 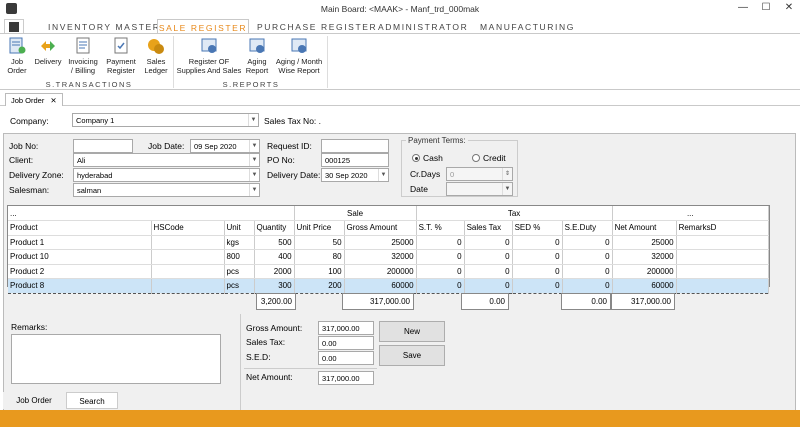 What do you see at coordinates (479, 174) in the screenshot?
I see `cr-days-stepper: 0 ⇕` at bounding box center [479, 174].